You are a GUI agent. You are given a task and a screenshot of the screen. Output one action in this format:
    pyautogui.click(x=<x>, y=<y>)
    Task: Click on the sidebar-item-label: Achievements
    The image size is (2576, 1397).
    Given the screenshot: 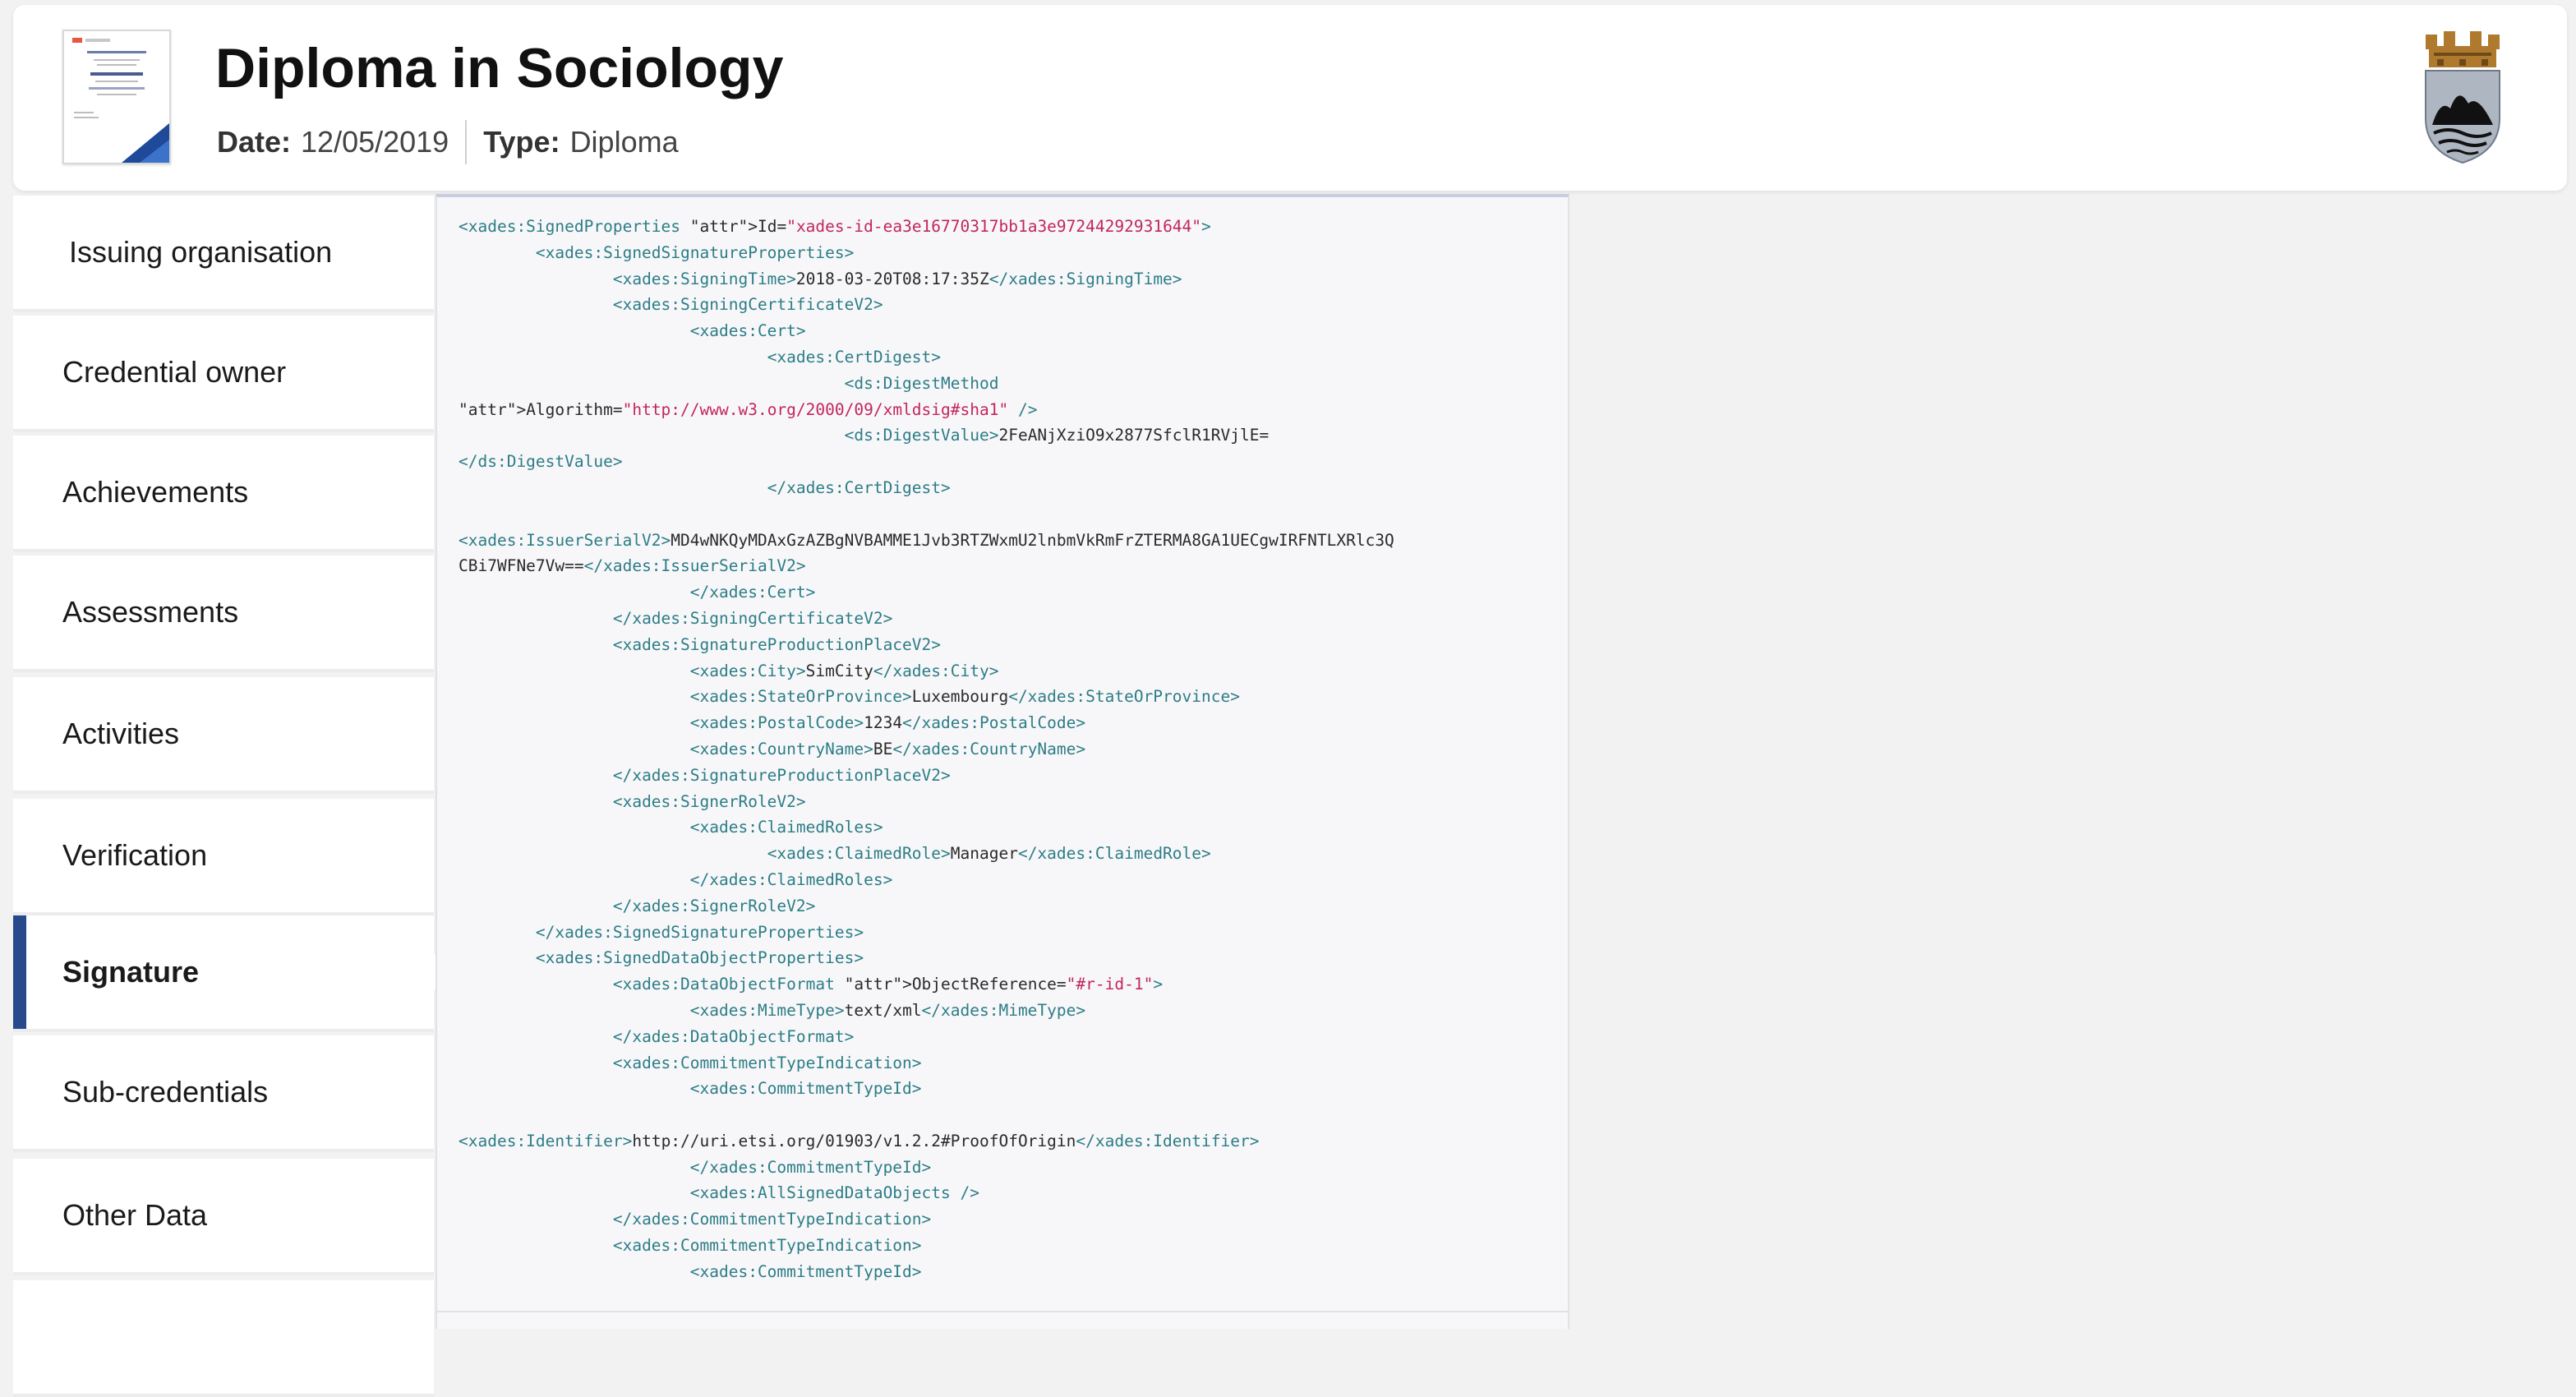 What is the action you would take?
    pyautogui.click(x=155, y=492)
    